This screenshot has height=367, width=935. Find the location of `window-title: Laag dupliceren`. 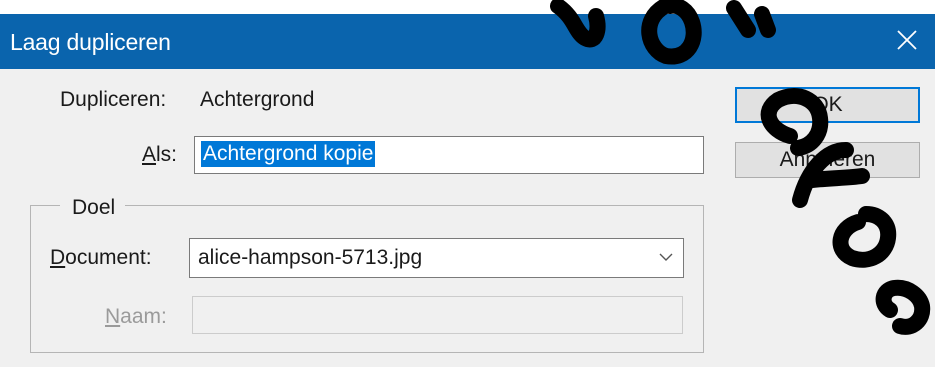

window-title: Laag dupliceren is located at coordinates (90, 42).